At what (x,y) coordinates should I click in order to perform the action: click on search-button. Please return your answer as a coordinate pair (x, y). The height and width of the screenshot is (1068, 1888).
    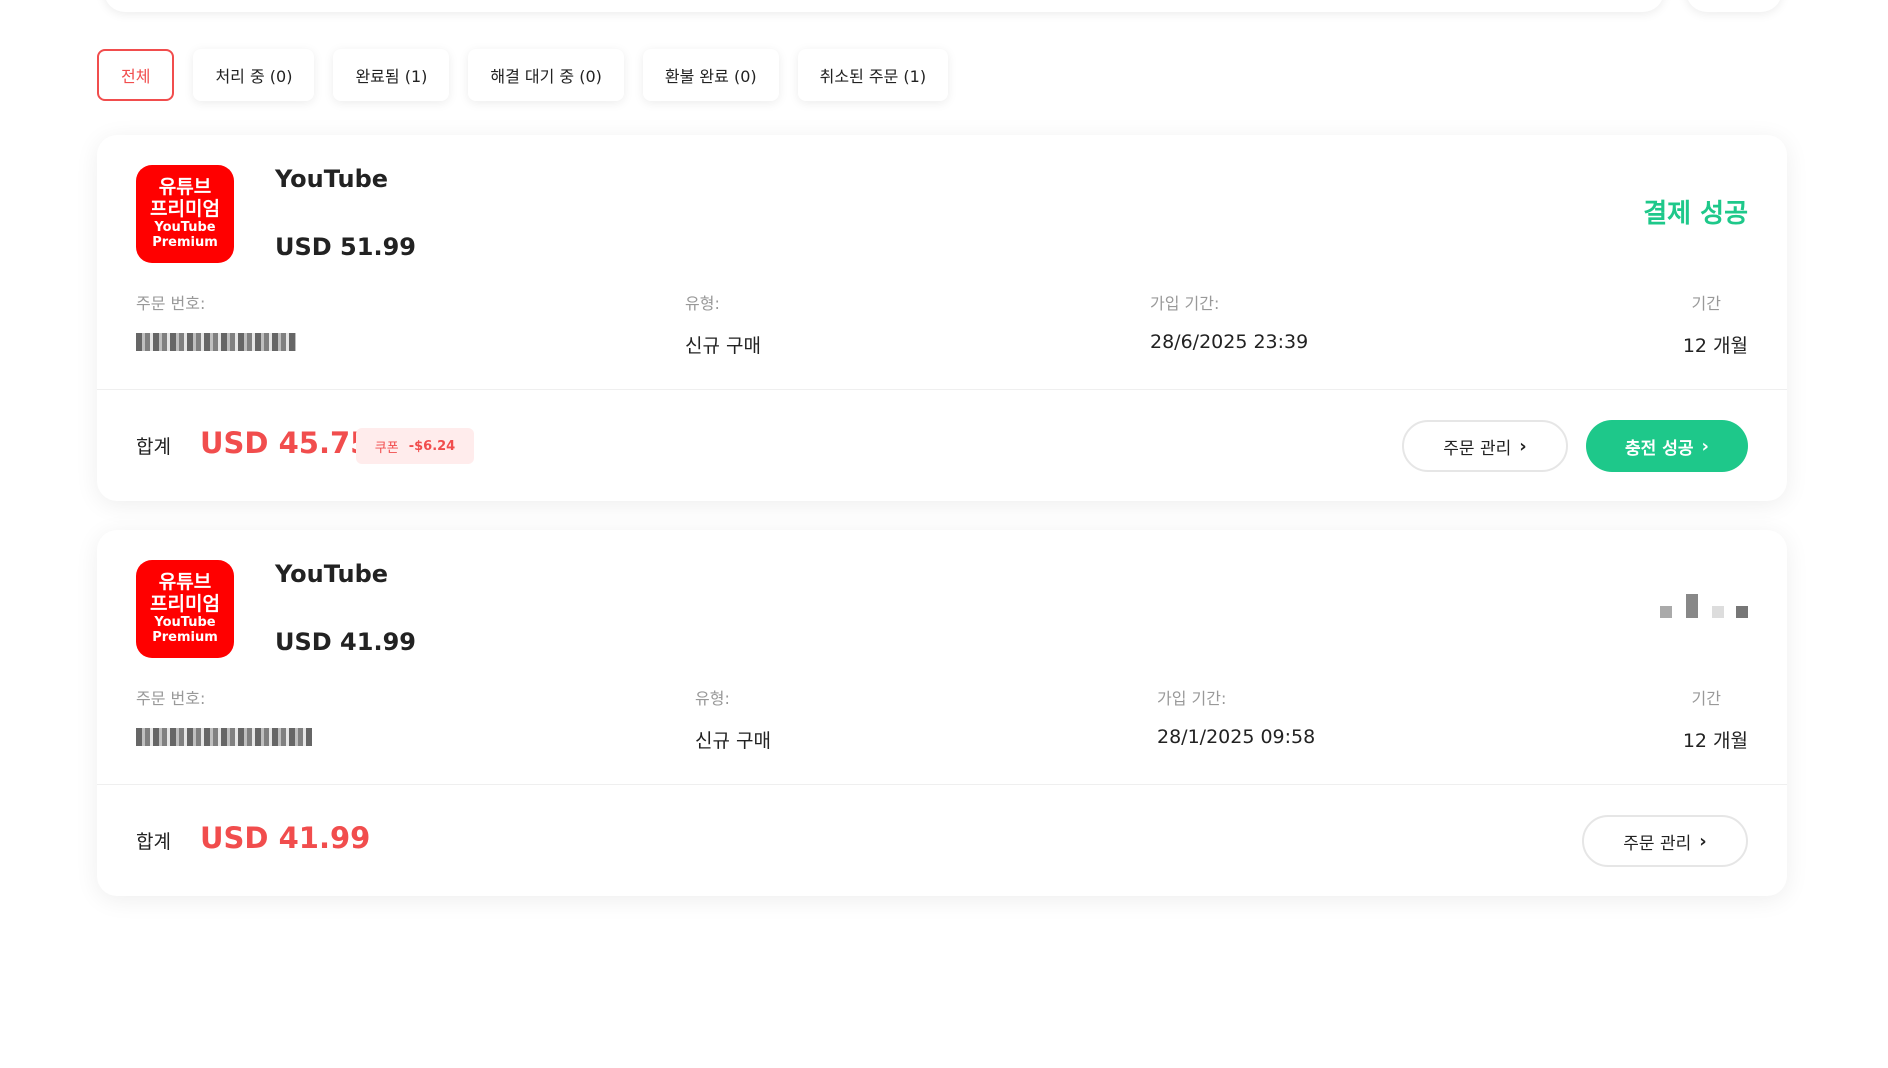
    Looking at the image, I should click on (1734, 6).